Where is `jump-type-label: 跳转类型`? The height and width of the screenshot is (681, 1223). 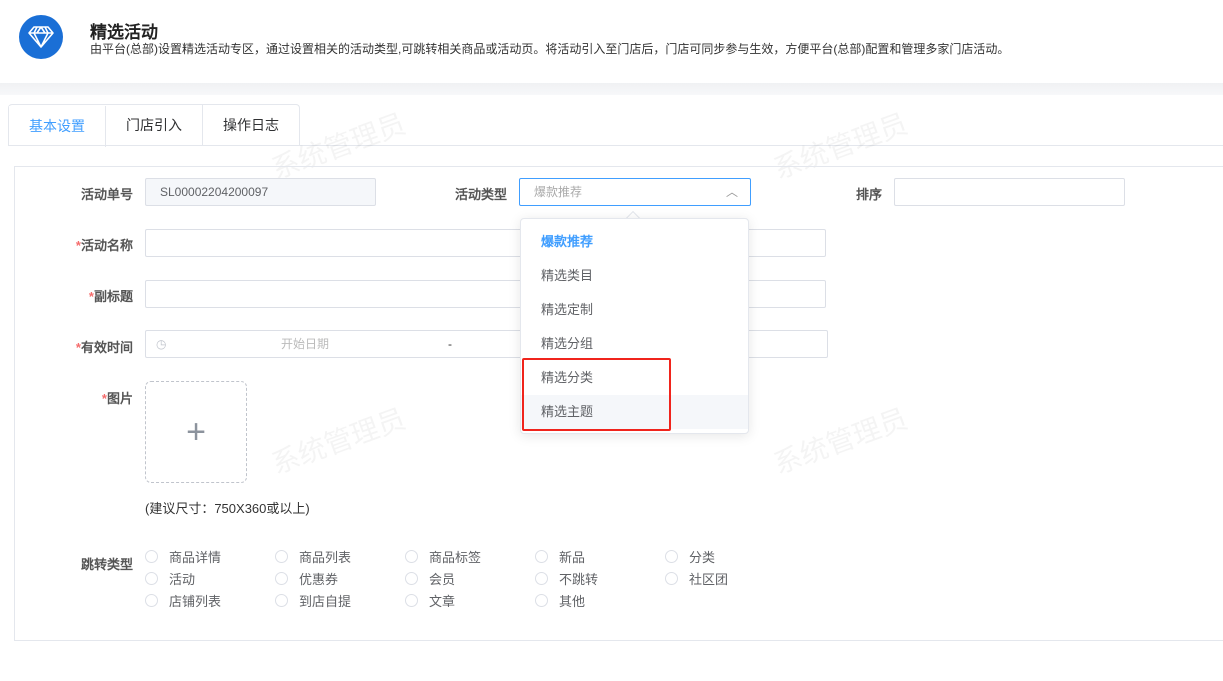 jump-type-label: 跳转类型 is located at coordinates (106, 564).